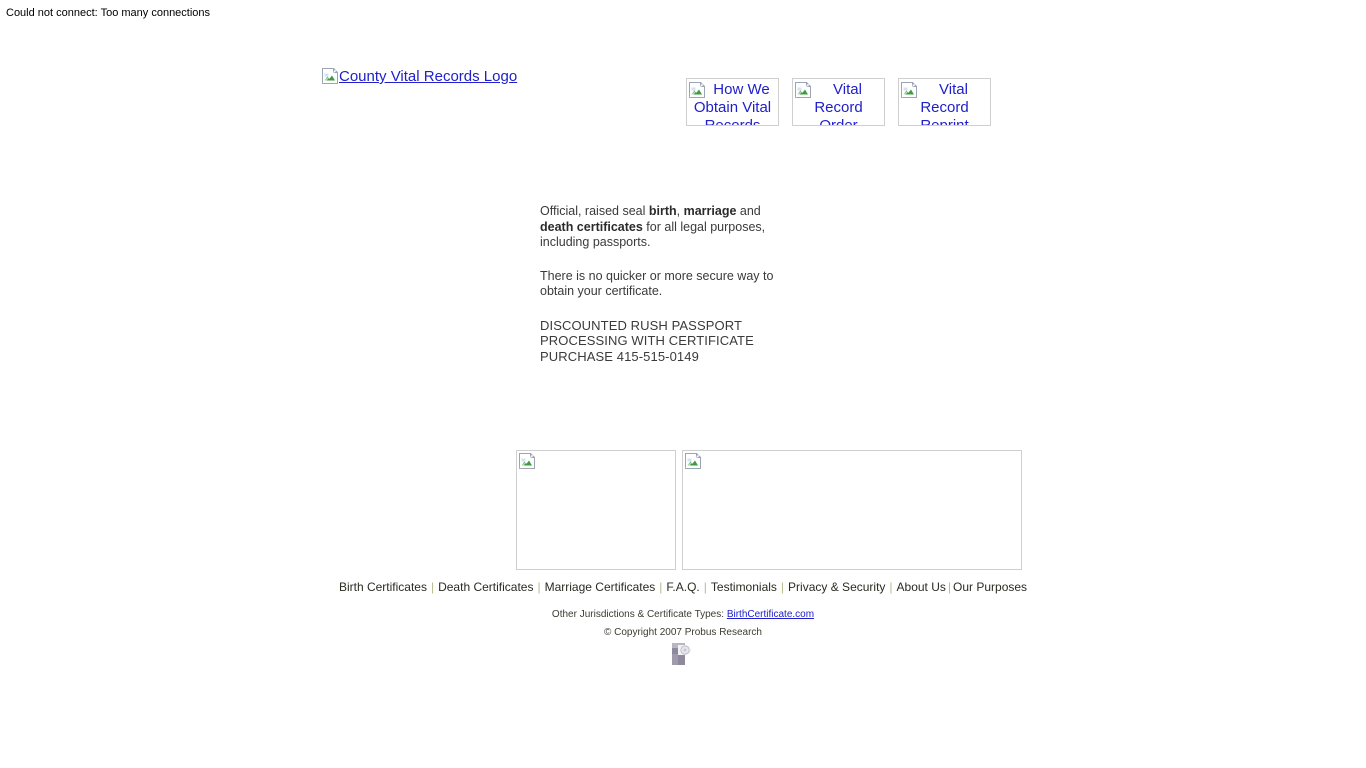 The image size is (1366, 768). I want to click on footer-link-privacy-security: Privacy & Security, so click(836, 587).